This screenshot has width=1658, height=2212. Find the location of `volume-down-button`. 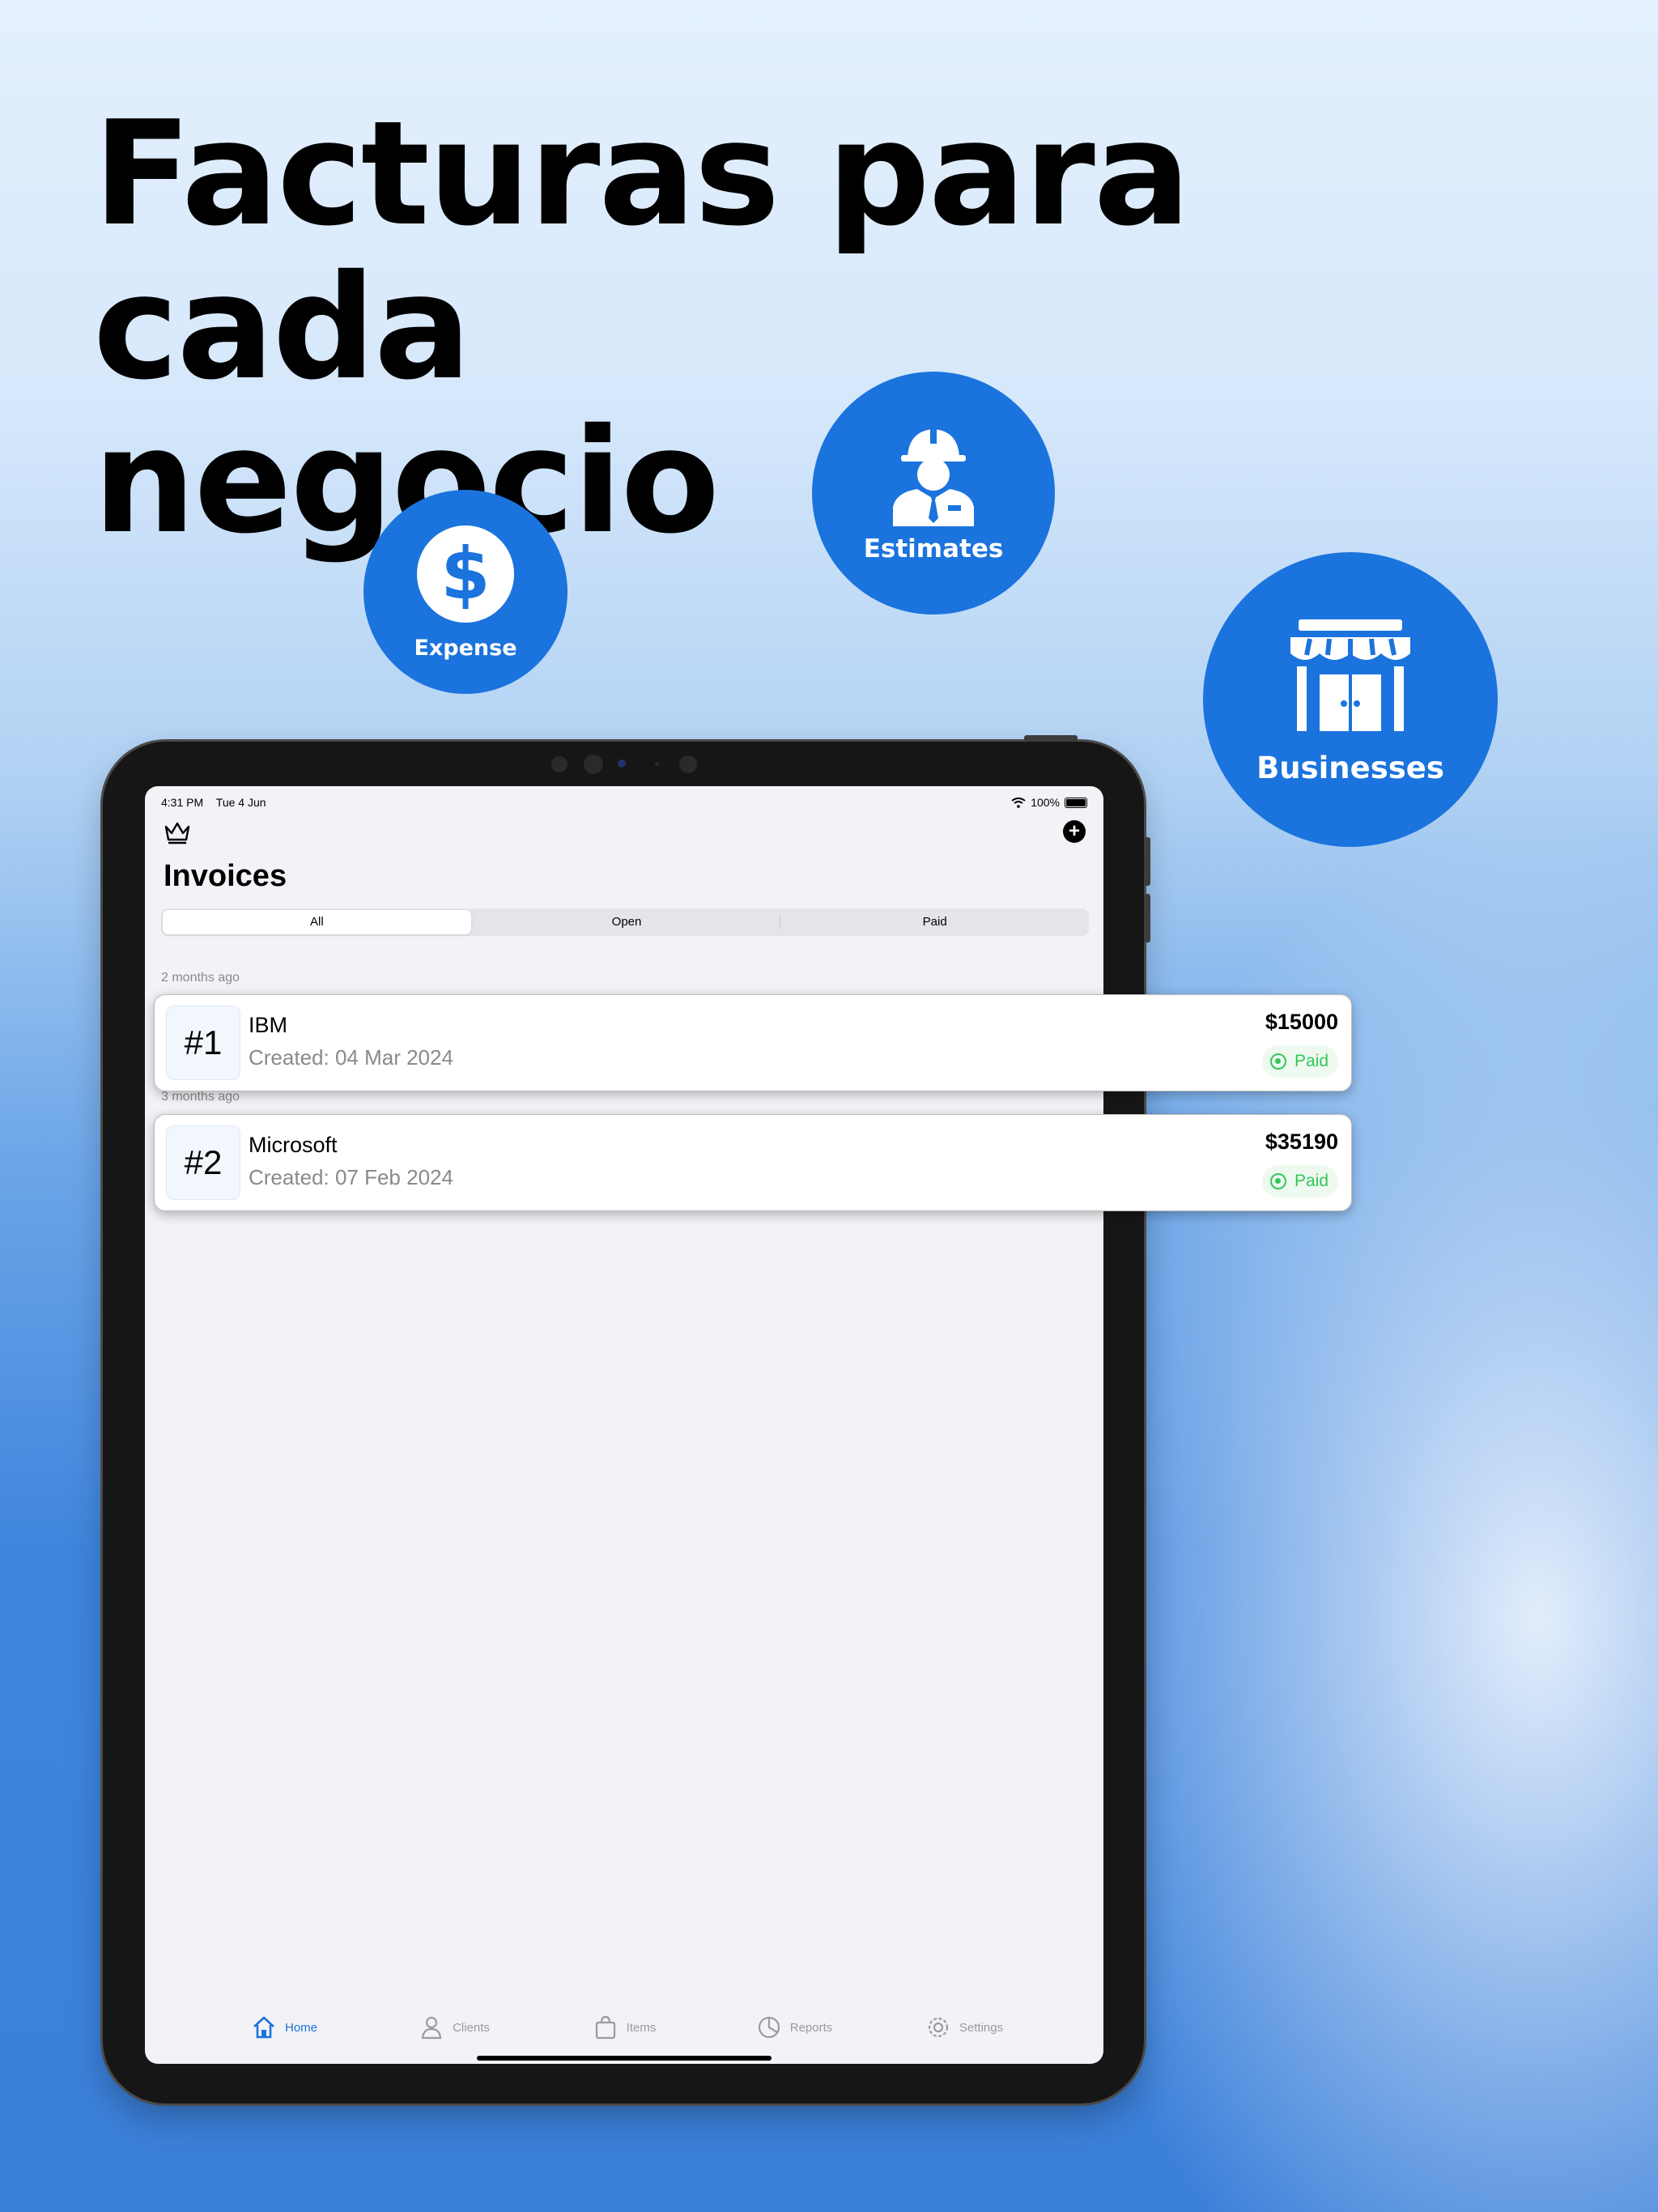

volume-down-button is located at coordinates (1147, 918).